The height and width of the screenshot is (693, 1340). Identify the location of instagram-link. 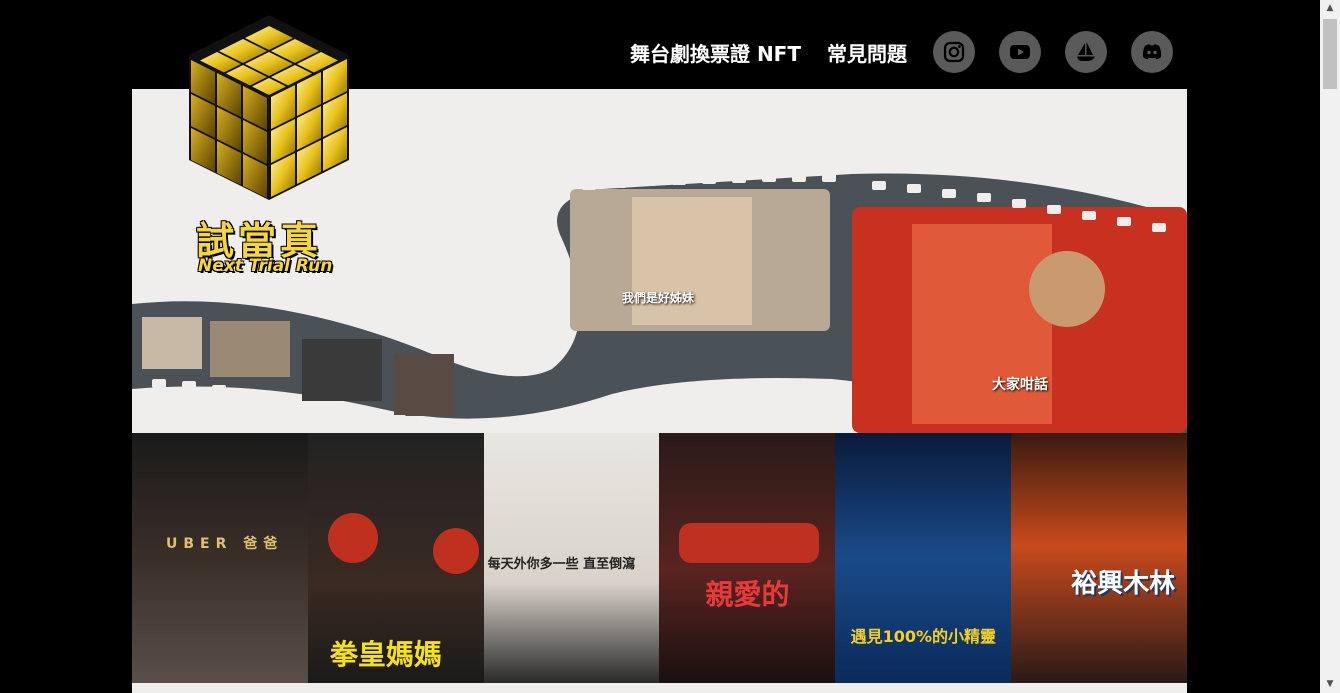
(954, 52).